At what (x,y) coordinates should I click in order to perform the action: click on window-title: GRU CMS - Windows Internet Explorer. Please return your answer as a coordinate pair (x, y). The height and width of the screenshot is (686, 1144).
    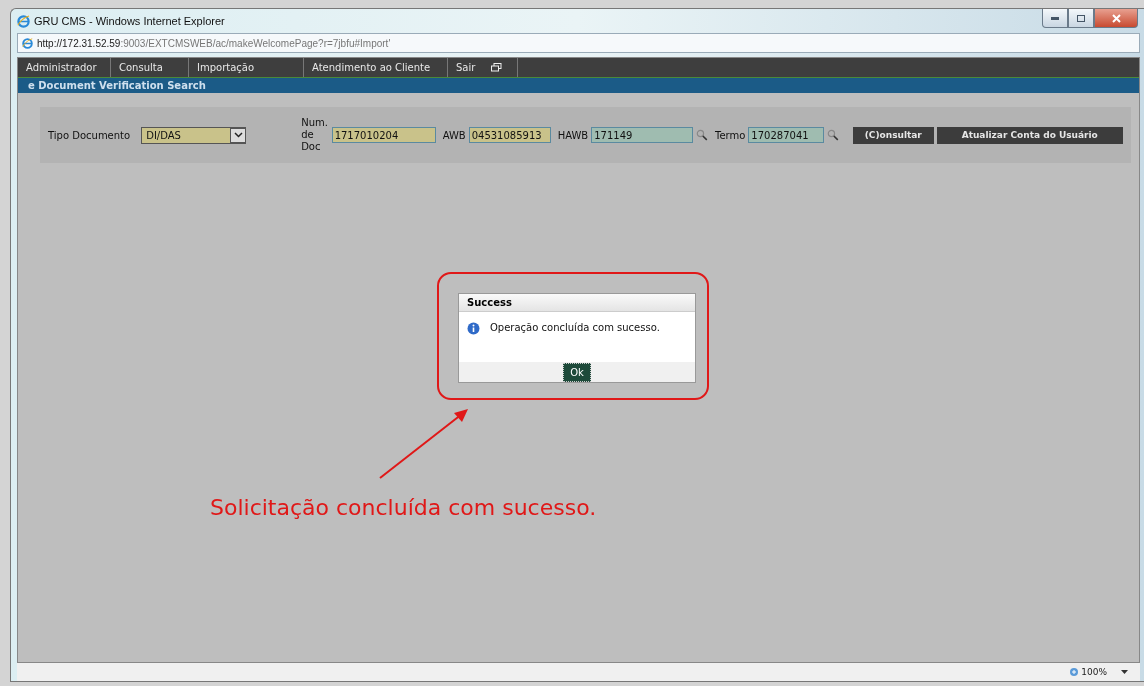
    Looking at the image, I should click on (129, 21).